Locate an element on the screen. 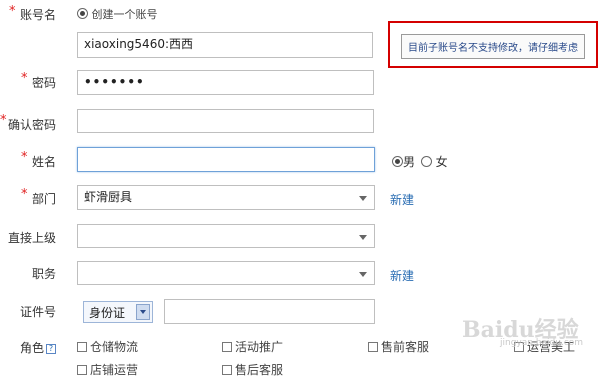 The height and width of the screenshot is (378, 600). role-checkbox: 售后客服 is located at coordinates (252, 369).